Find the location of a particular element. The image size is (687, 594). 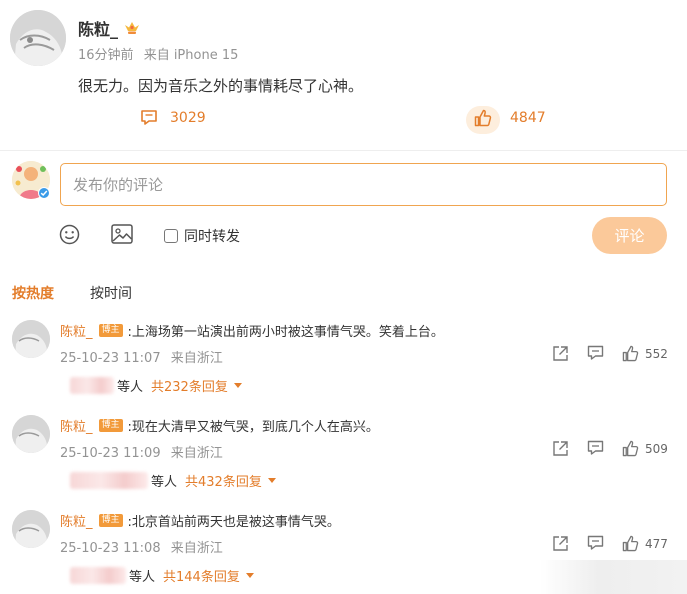

post-like-button: 4847 is located at coordinates (510, 118).